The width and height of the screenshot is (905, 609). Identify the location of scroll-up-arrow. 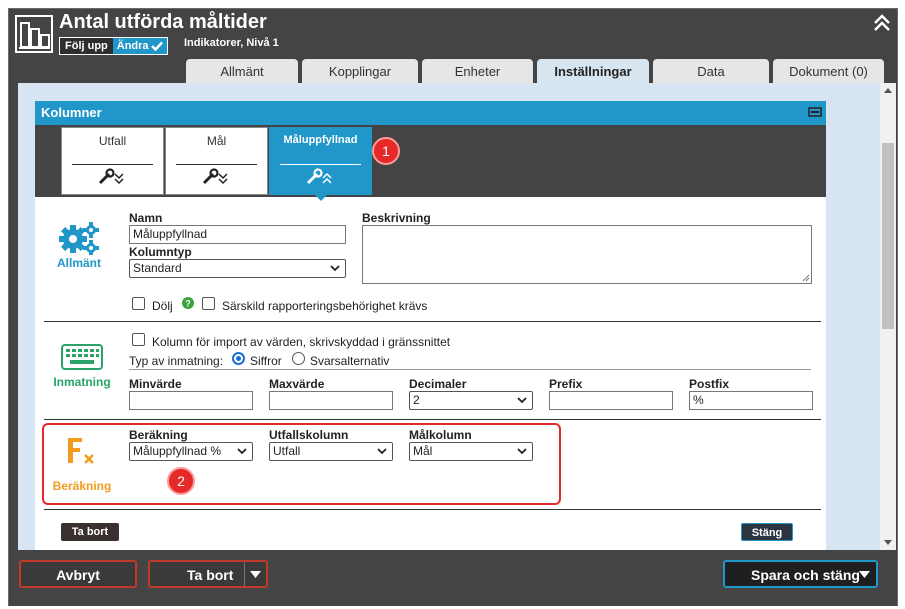
(888, 90).